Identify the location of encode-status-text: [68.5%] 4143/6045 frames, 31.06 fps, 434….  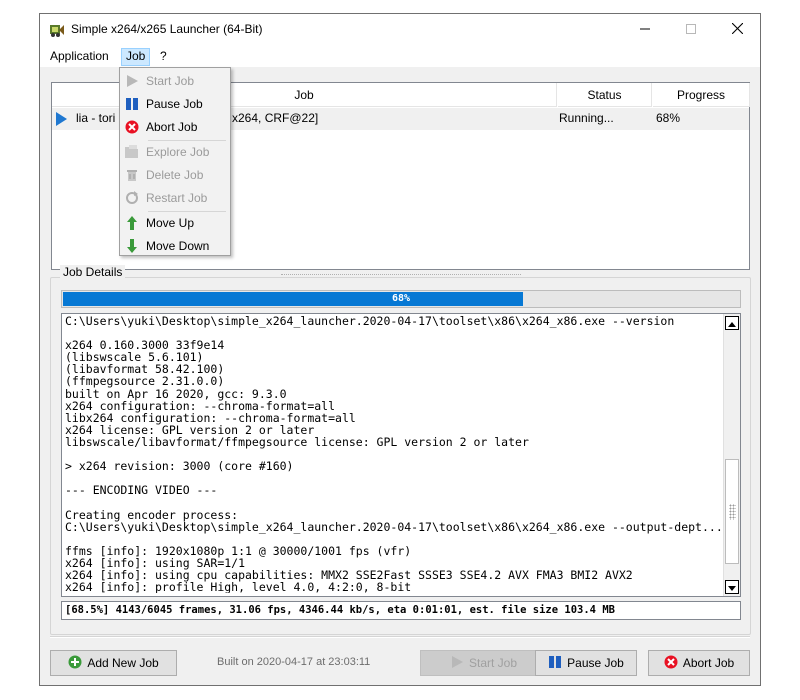
(340, 610).